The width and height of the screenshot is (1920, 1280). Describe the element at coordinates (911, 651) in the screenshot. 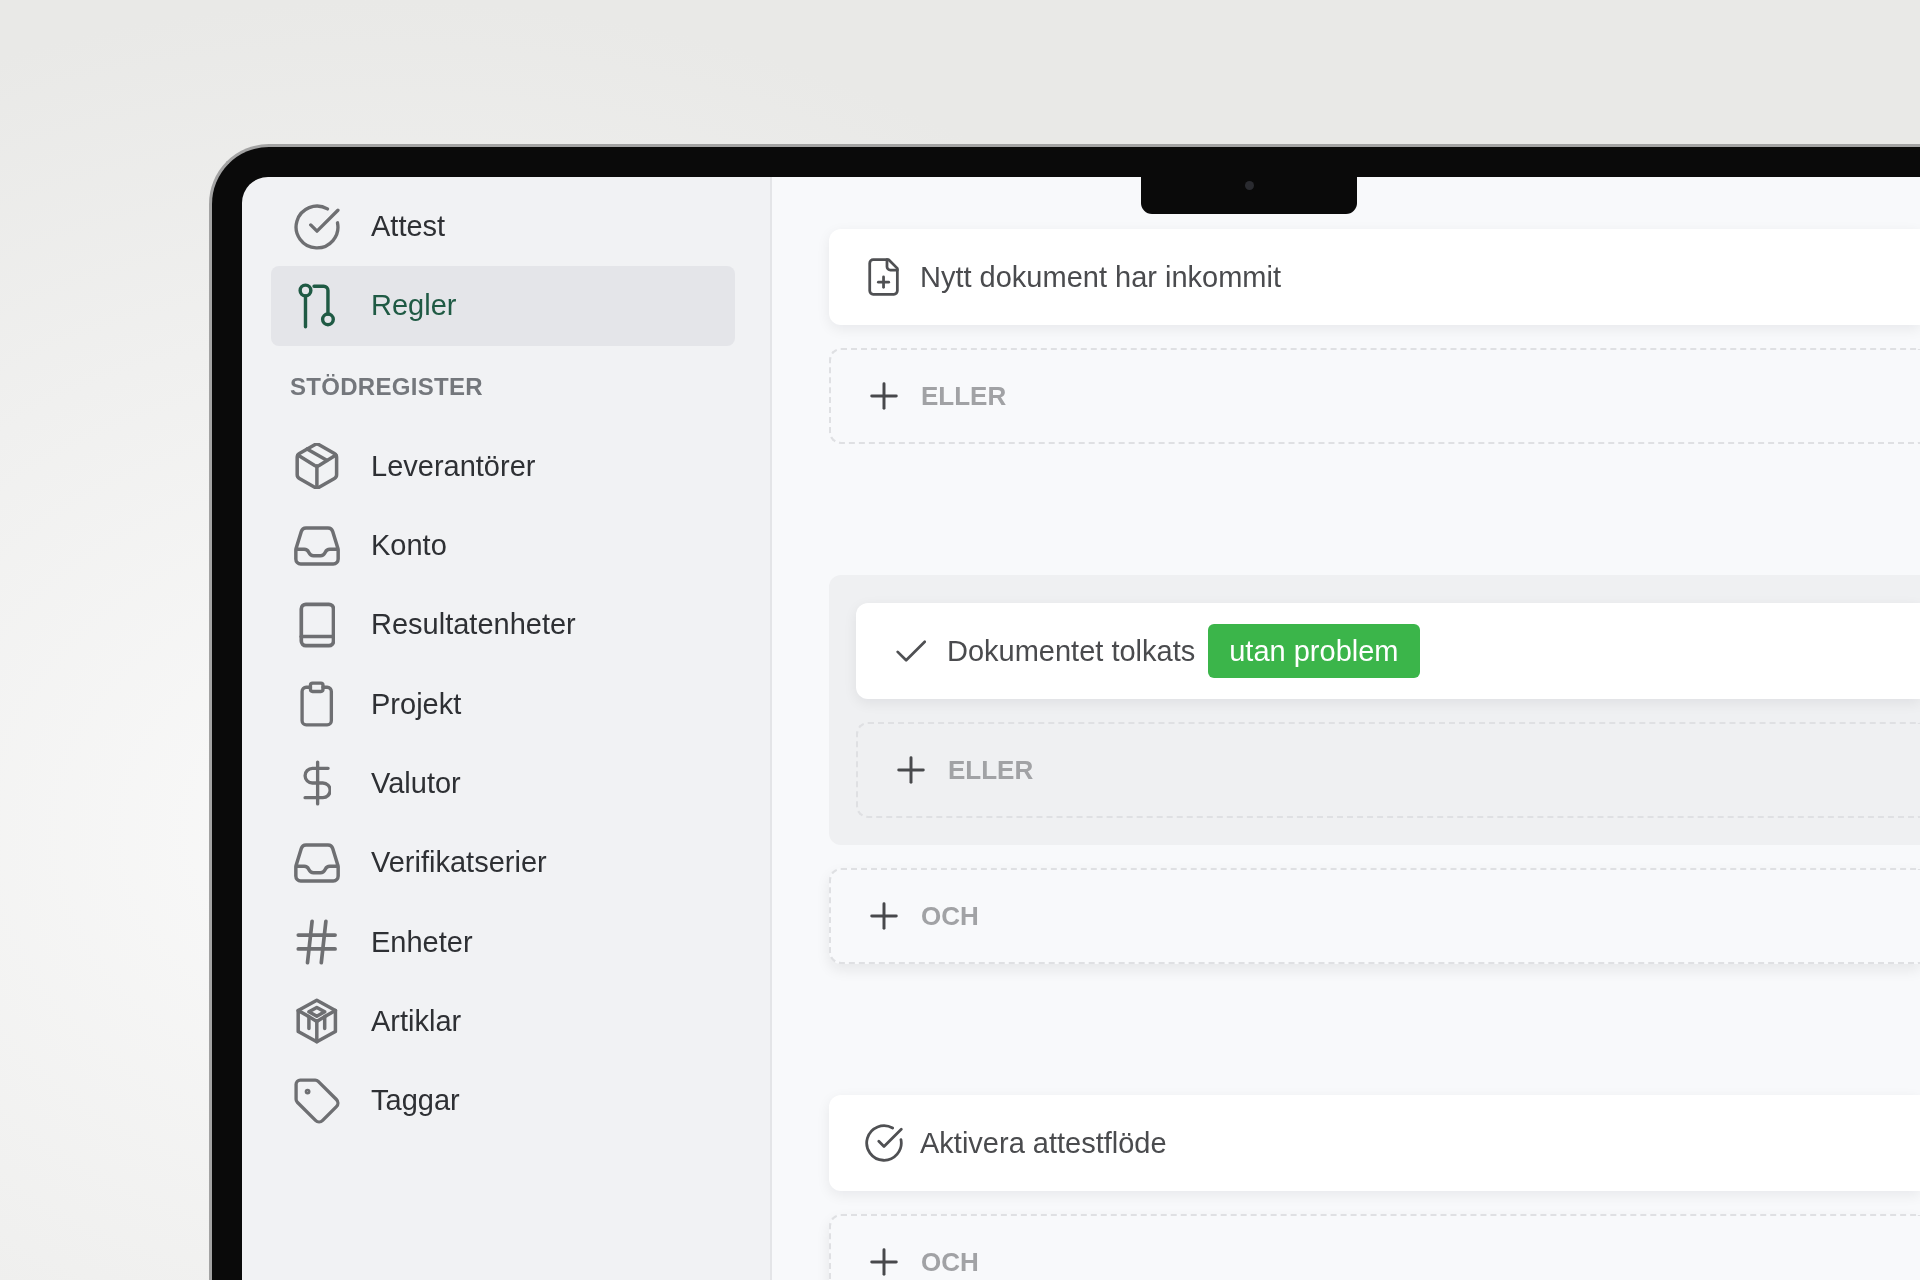

I see `check-icon` at that location.